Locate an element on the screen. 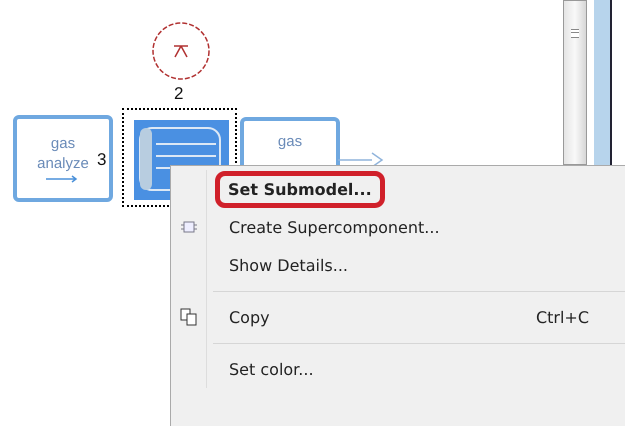  scrollbar is located at coordinates (575, 82).